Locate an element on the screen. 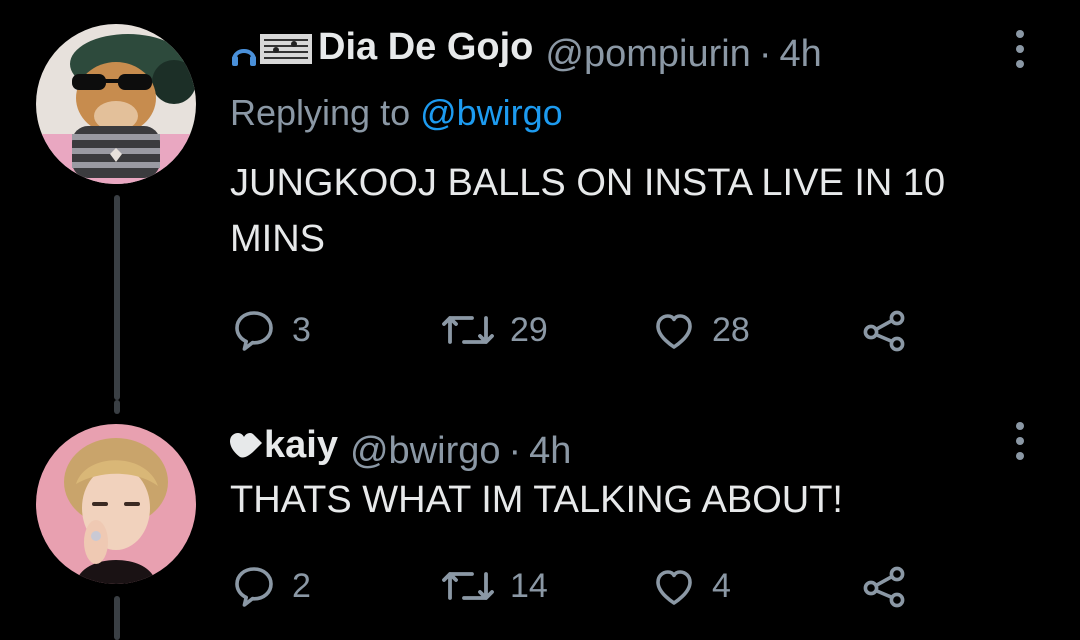  user-handle: @pompiurin is located at coordinates (647, 54).